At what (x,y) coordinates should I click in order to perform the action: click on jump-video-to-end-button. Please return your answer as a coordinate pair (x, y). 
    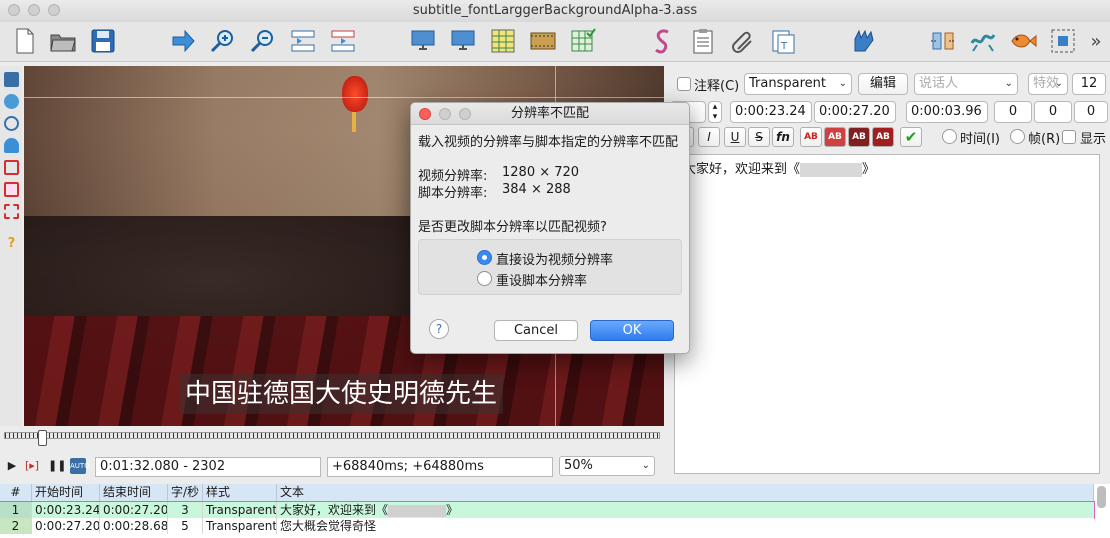
    Looking at the image, I should click on (343, 41).